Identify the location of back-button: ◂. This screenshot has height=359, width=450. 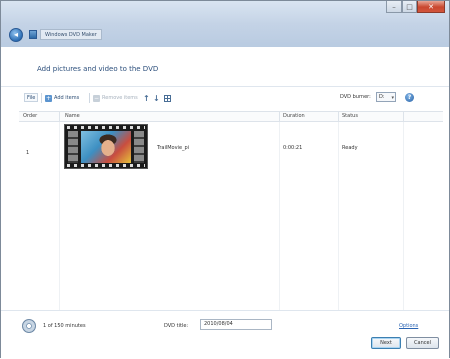
(16, 35).